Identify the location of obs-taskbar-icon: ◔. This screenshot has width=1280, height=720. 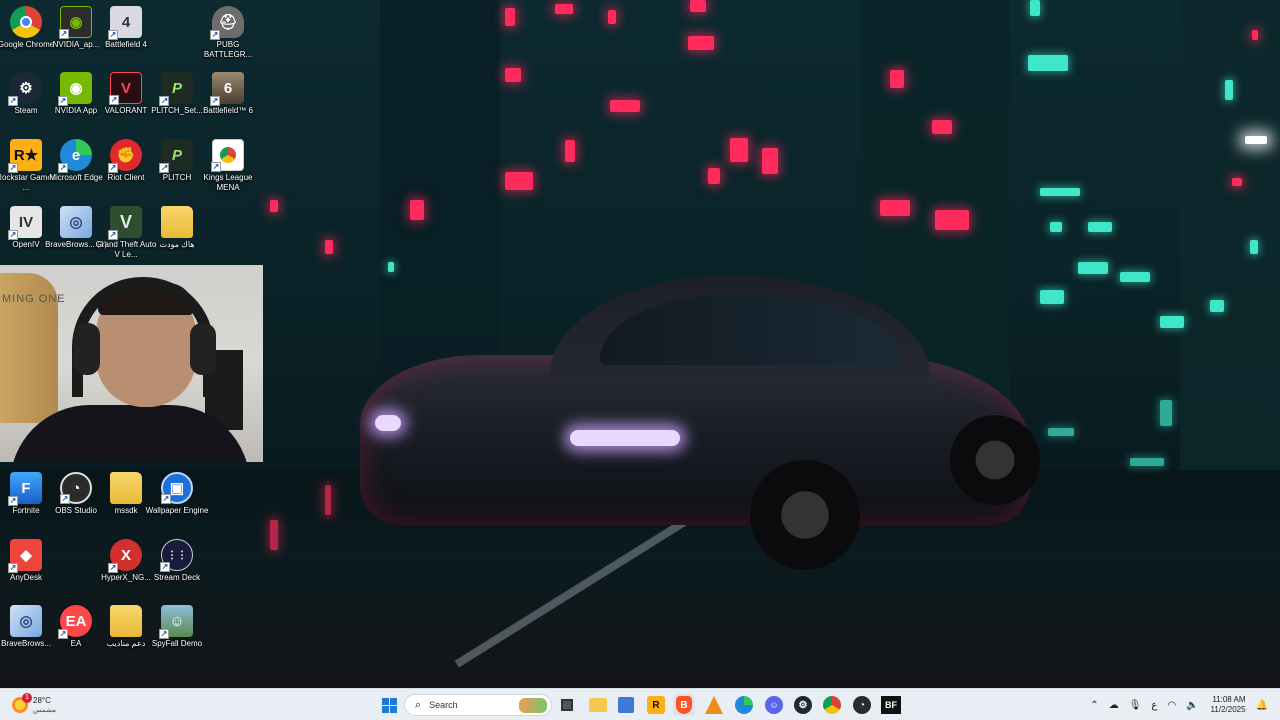
(862, 705).